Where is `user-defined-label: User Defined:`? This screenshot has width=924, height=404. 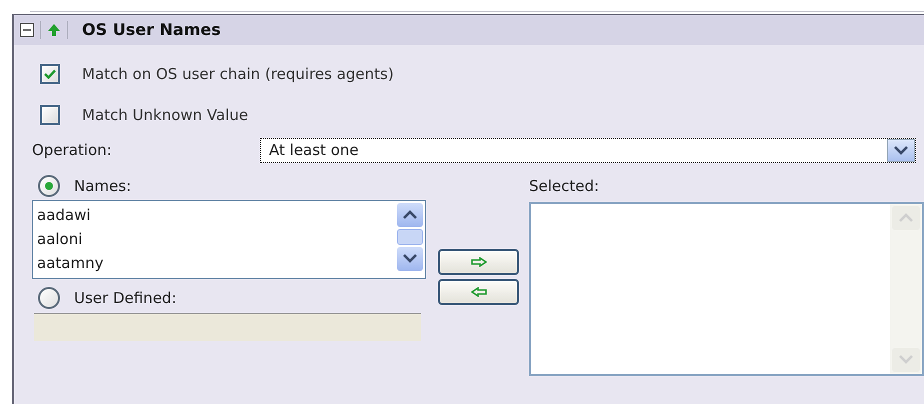 user-defined-label: User Defined: is located at coordinates (125, 298).